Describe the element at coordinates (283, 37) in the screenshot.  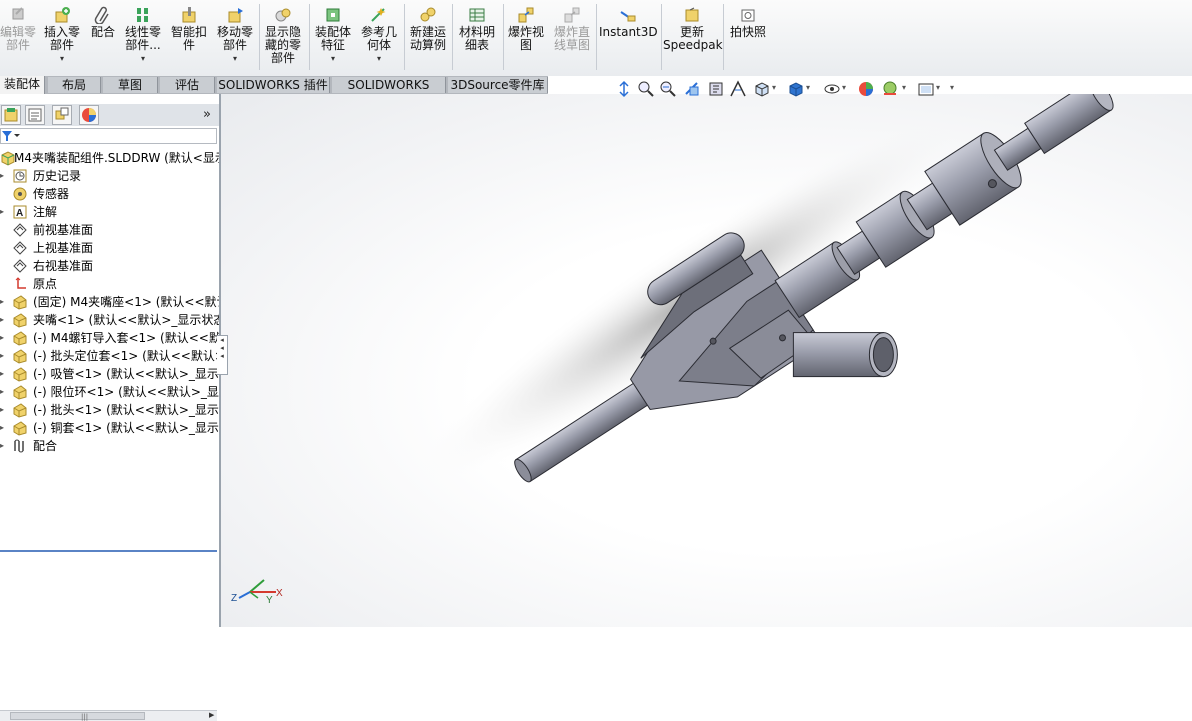
I see `show-hidden-components-button: 显示隐 藏的零 部件` at that location.